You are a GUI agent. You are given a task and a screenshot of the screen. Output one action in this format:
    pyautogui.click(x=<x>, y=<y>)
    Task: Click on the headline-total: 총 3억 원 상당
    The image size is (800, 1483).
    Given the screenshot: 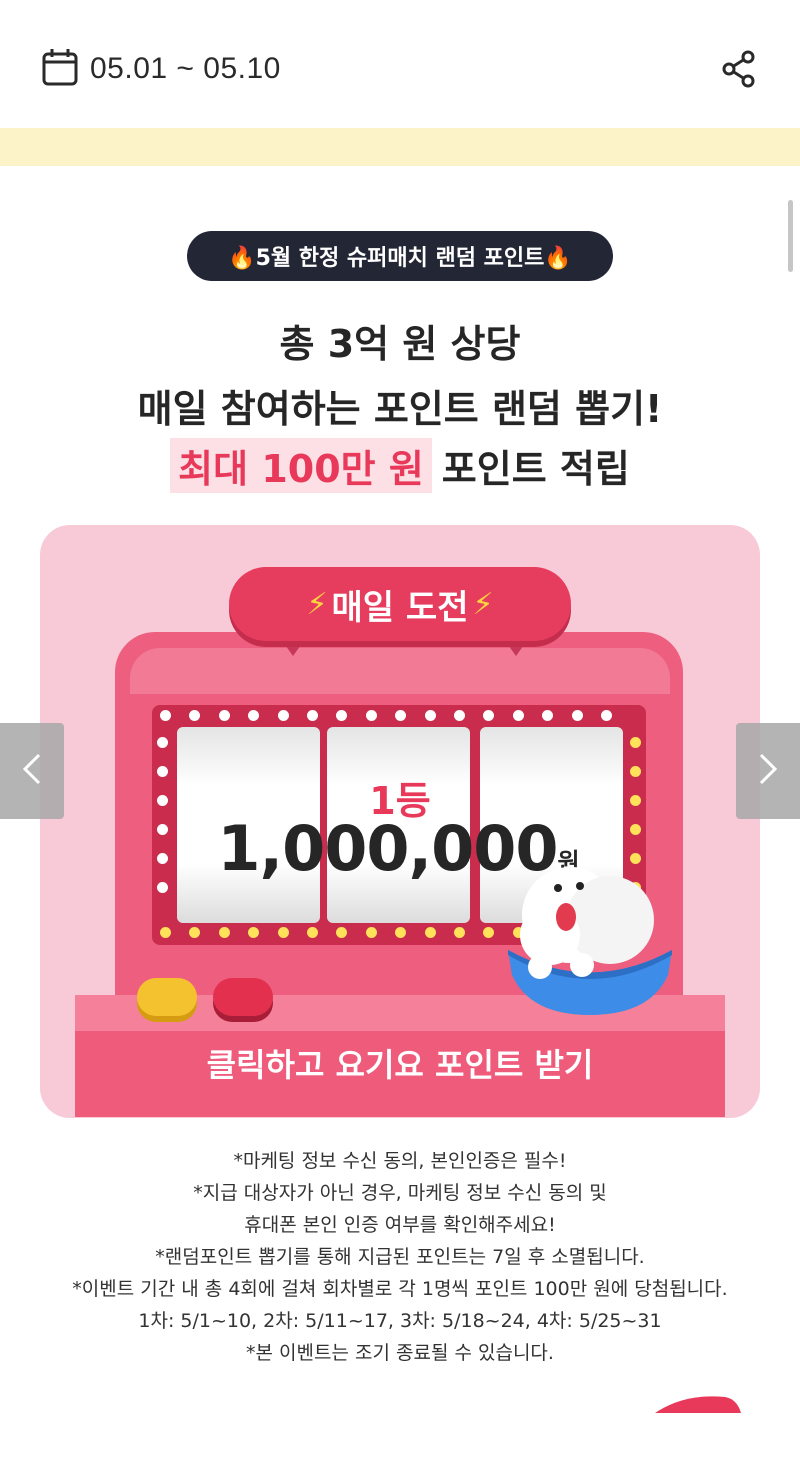 What is the action you would take?
    pyautogui.click(x=400, y=344)
    